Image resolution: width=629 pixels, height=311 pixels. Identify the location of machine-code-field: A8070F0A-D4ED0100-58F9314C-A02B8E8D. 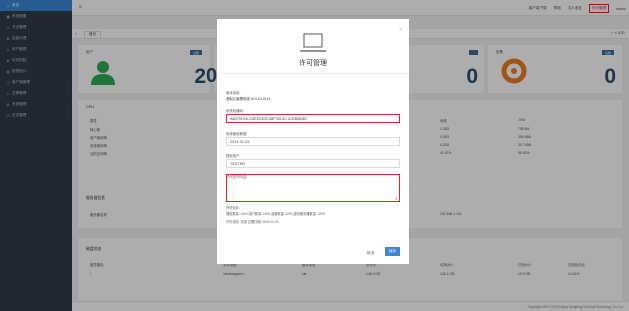
(313, 118).